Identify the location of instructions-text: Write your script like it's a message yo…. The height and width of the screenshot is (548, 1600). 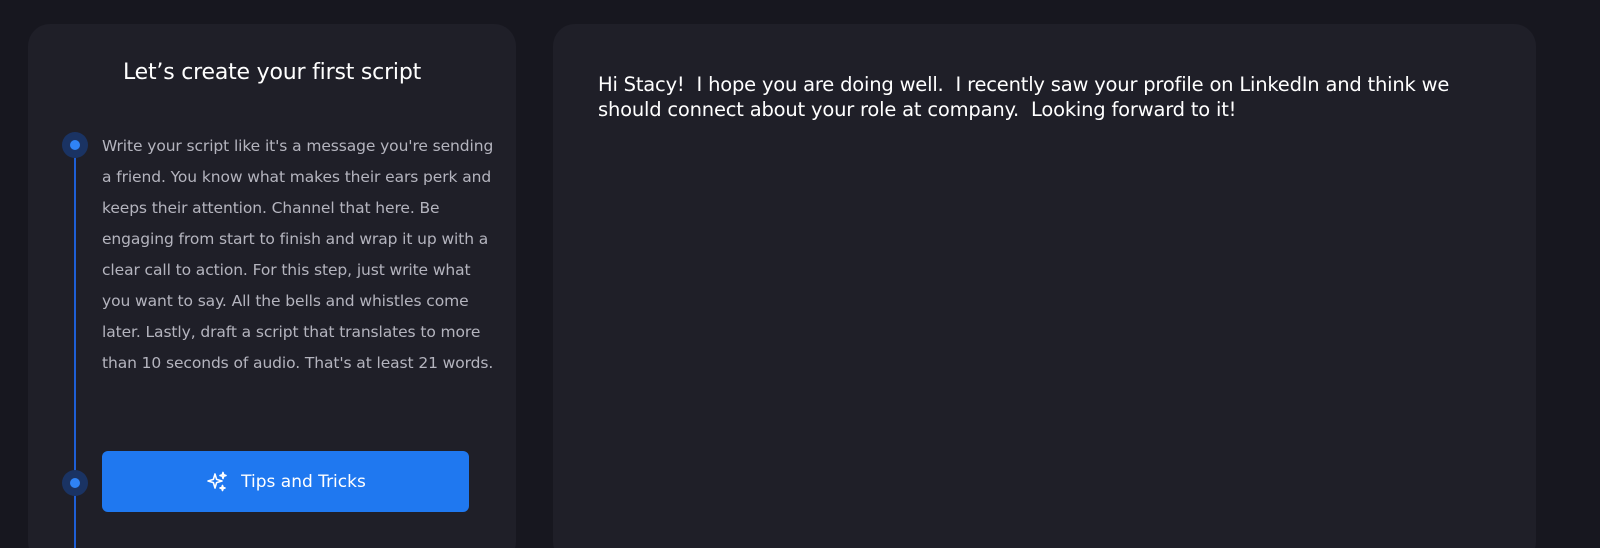
(298, 254).